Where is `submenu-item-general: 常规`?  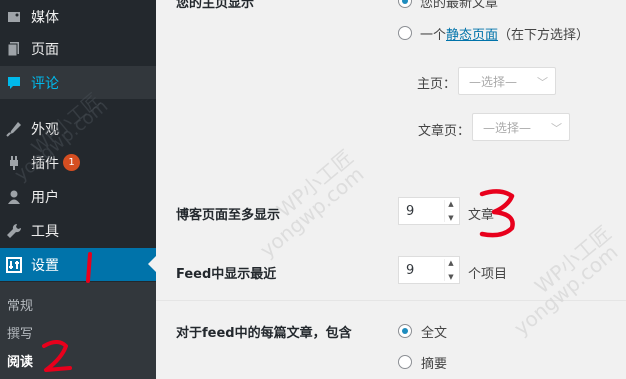
submenu-item-general: 常规 is located at coordinates (20, 304).